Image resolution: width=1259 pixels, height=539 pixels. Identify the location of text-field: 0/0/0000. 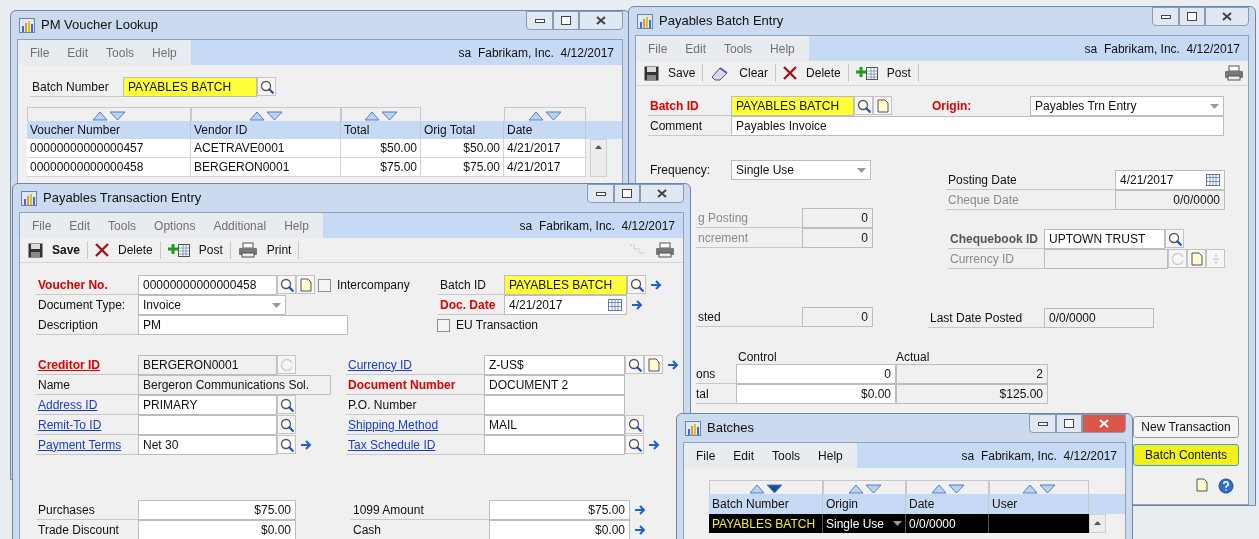
(1099, 318).